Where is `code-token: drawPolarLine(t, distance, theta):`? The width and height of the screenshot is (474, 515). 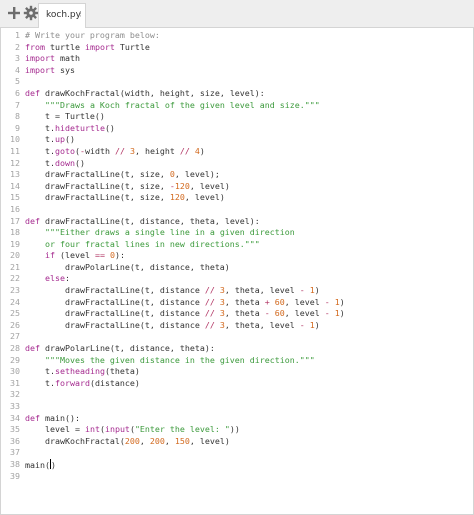 code-token: drawPolarLine(t, distance, theta): is located at coordinates (127, 348).